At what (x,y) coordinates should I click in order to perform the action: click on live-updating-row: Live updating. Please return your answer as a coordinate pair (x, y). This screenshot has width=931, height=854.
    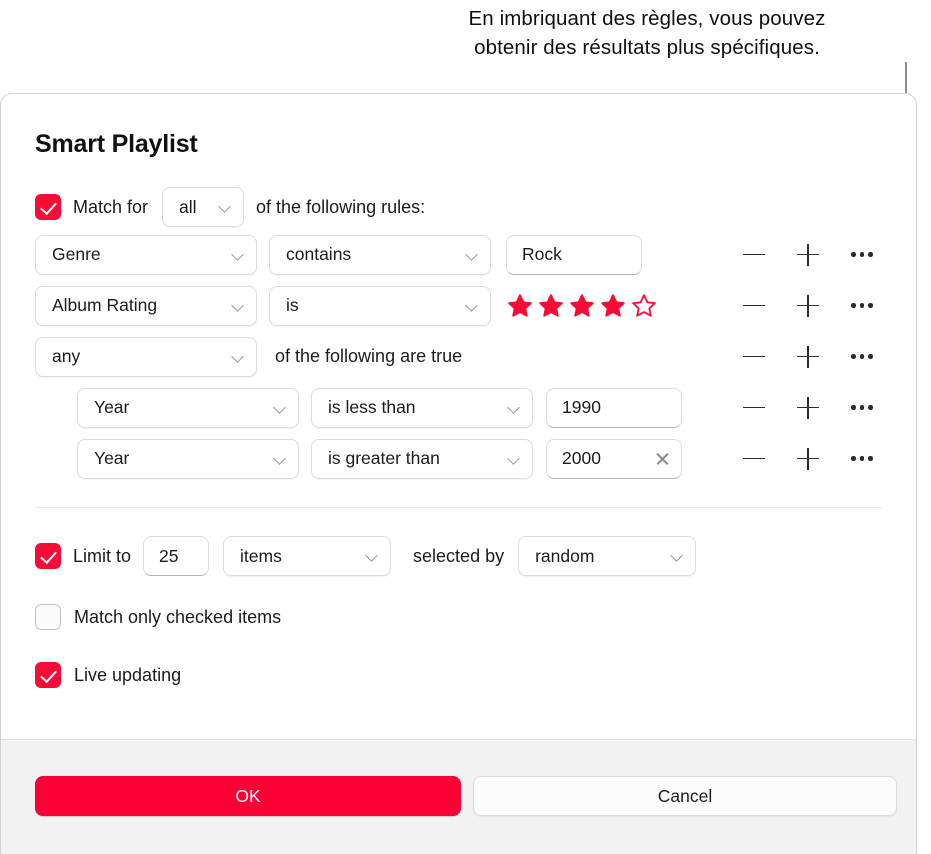
    Looking at the image, I should click on (458, 675).